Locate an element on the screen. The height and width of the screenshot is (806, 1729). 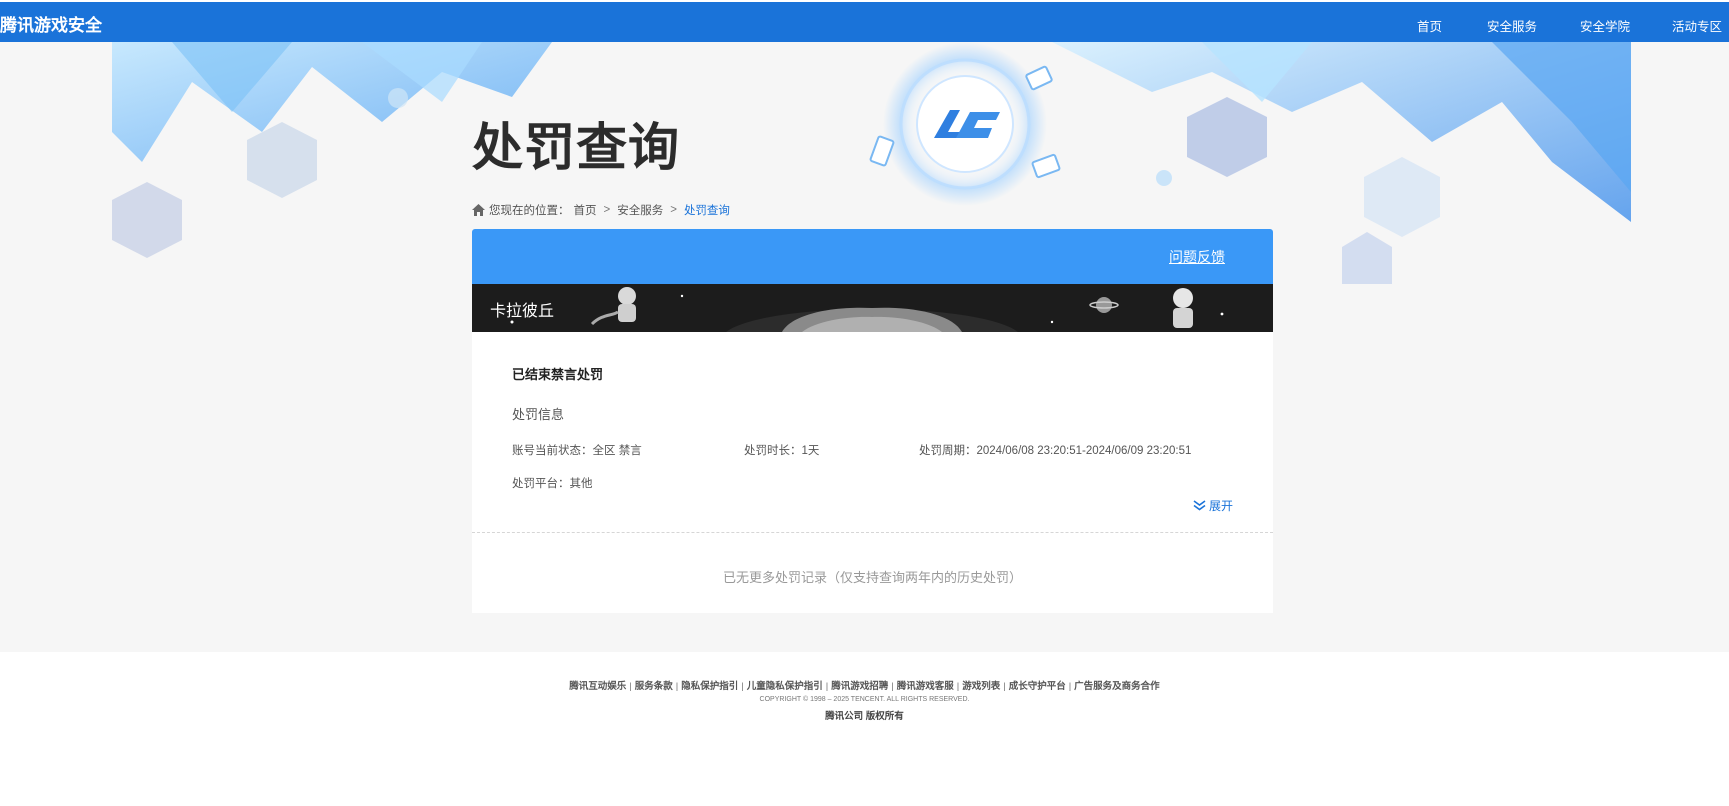
footer-link: 成长守护平台 is located at coordinates (1037, 686).